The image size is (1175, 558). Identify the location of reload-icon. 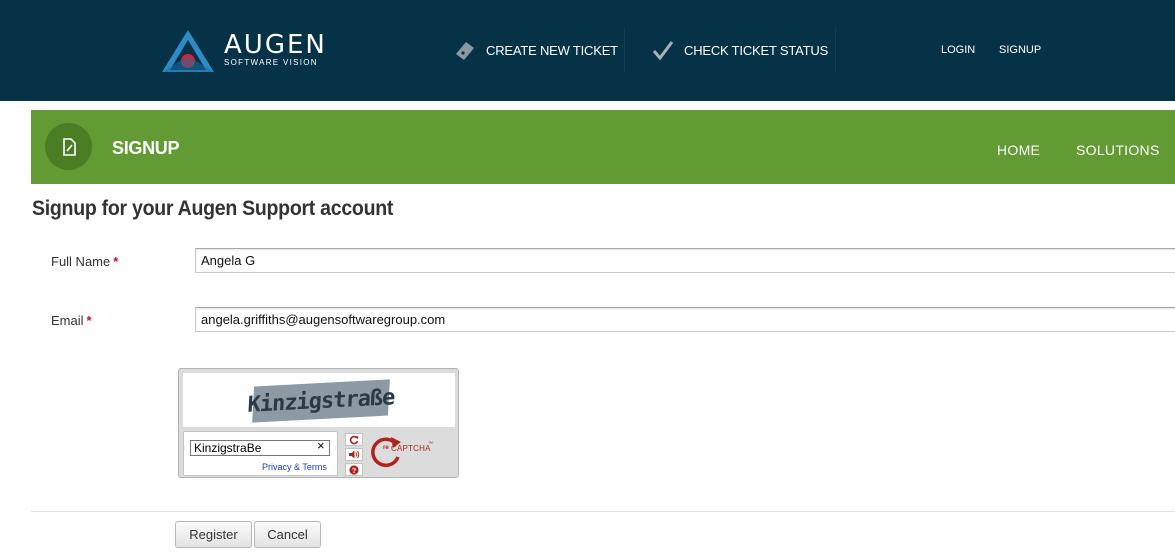
(354, 439).